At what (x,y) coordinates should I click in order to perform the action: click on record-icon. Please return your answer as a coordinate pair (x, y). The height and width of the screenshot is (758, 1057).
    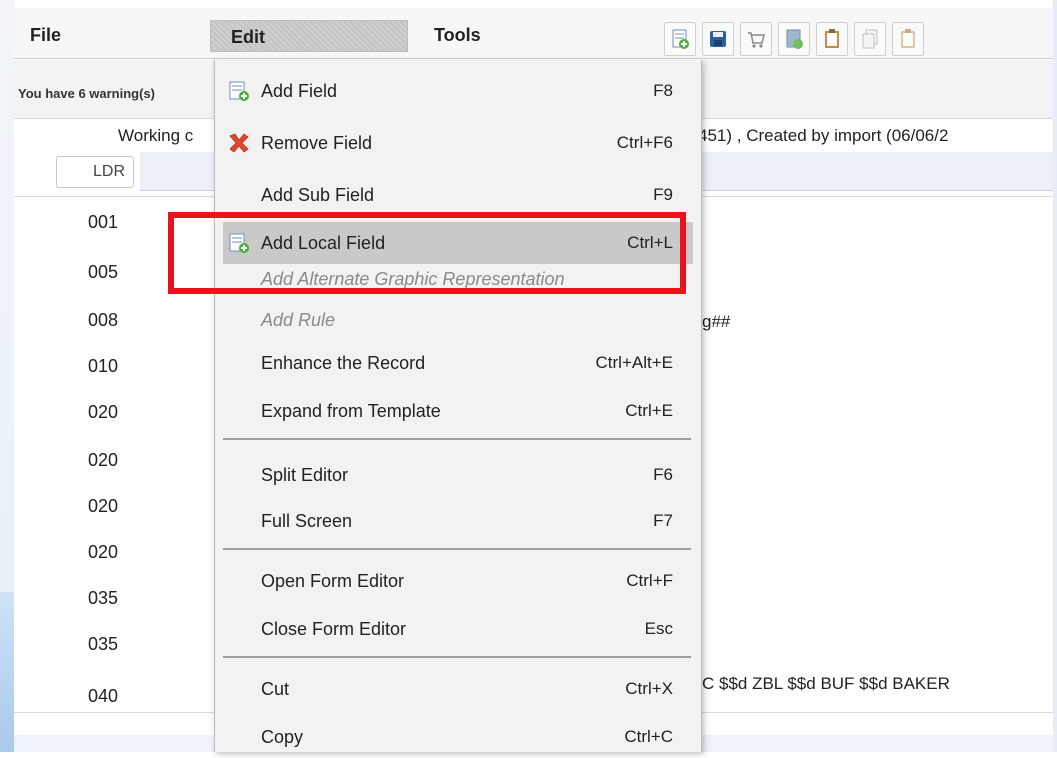
    Looking at the image, I should click on (794, 39).